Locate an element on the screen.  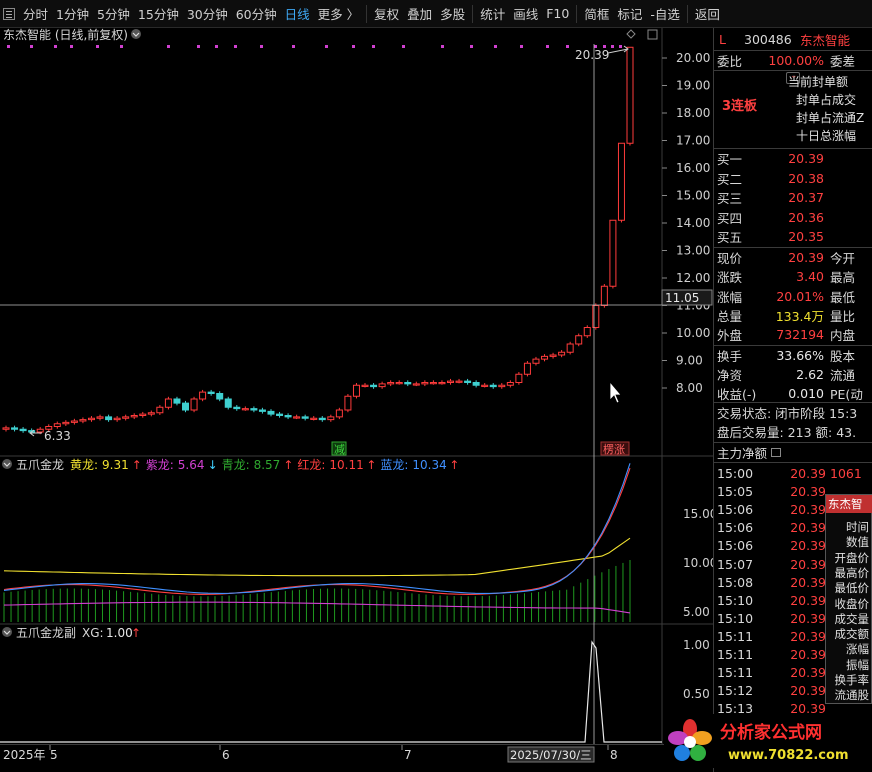
panel-toggle-icon is located at coordinates (652, 34).